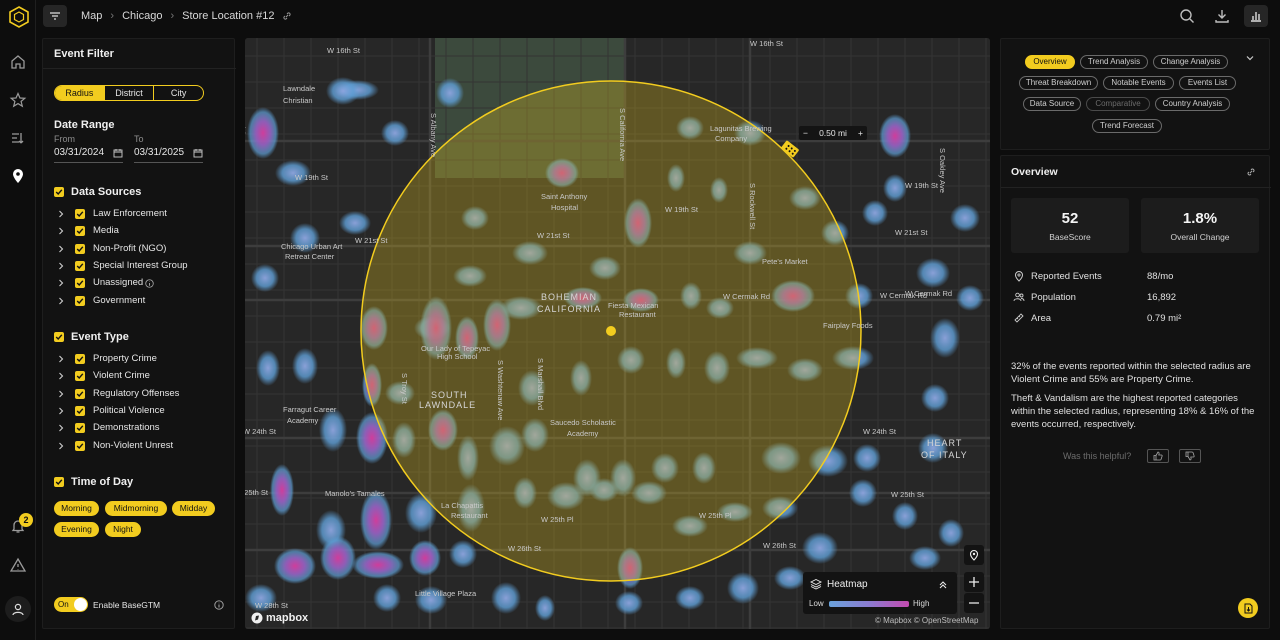 This screenshot has height=640, width=1280. What do you see at coordinates (123, 529) in the screenshot?
I see `chip-night: Night` at bounding box center [123, 529].